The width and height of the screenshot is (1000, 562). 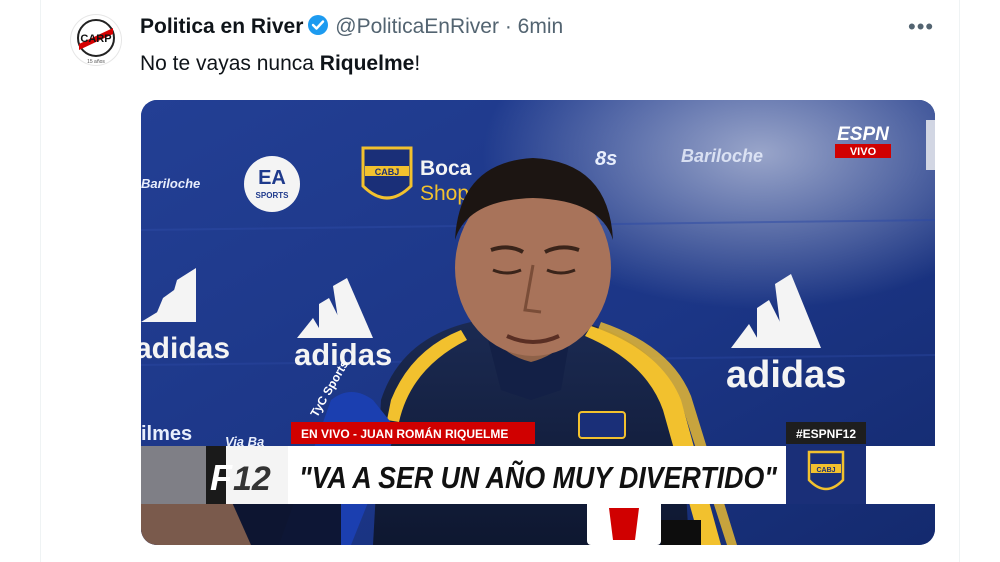 I want to click on tweet-text-suffix: !, so click(x=417, y=63).